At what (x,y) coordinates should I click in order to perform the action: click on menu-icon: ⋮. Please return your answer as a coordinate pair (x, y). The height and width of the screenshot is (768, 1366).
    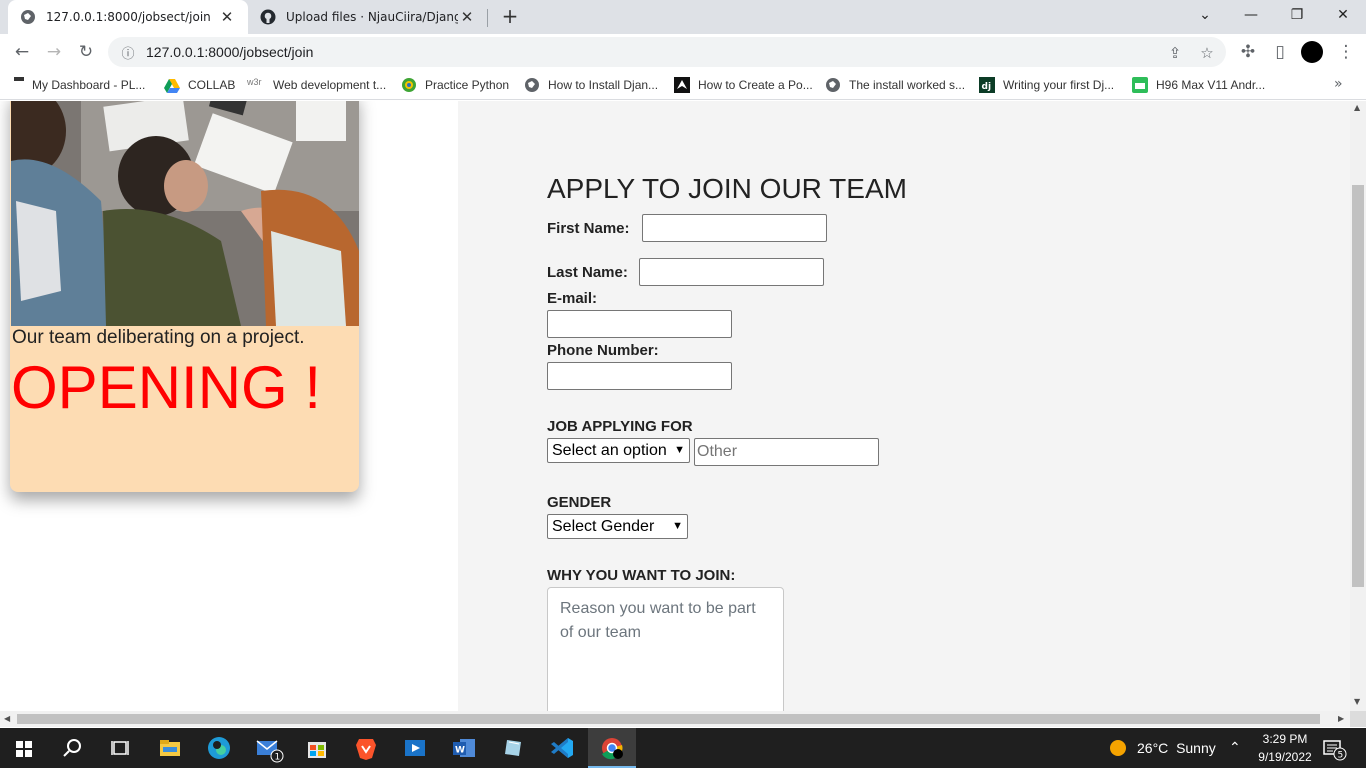
    Looking at the image, I should click on (1346, 52).